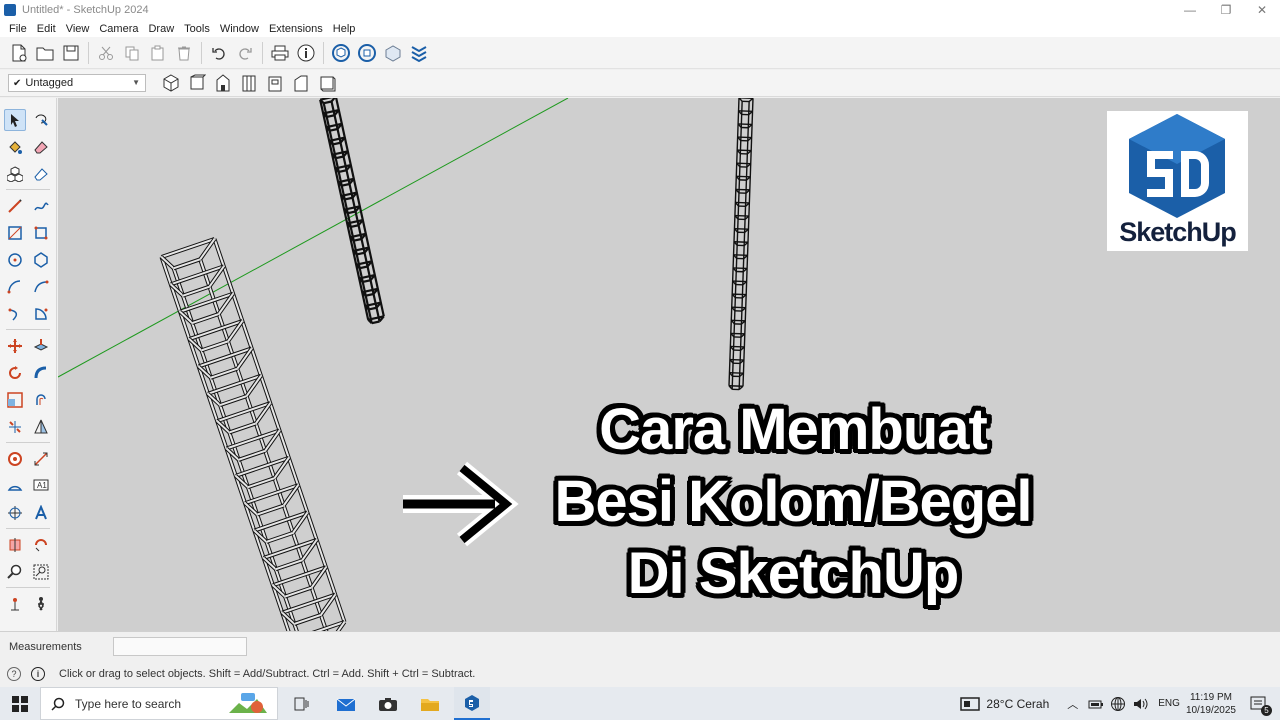  Describe the element at coordinates (15, 486) in the screenshot. I see `protractor-icon` at that location.